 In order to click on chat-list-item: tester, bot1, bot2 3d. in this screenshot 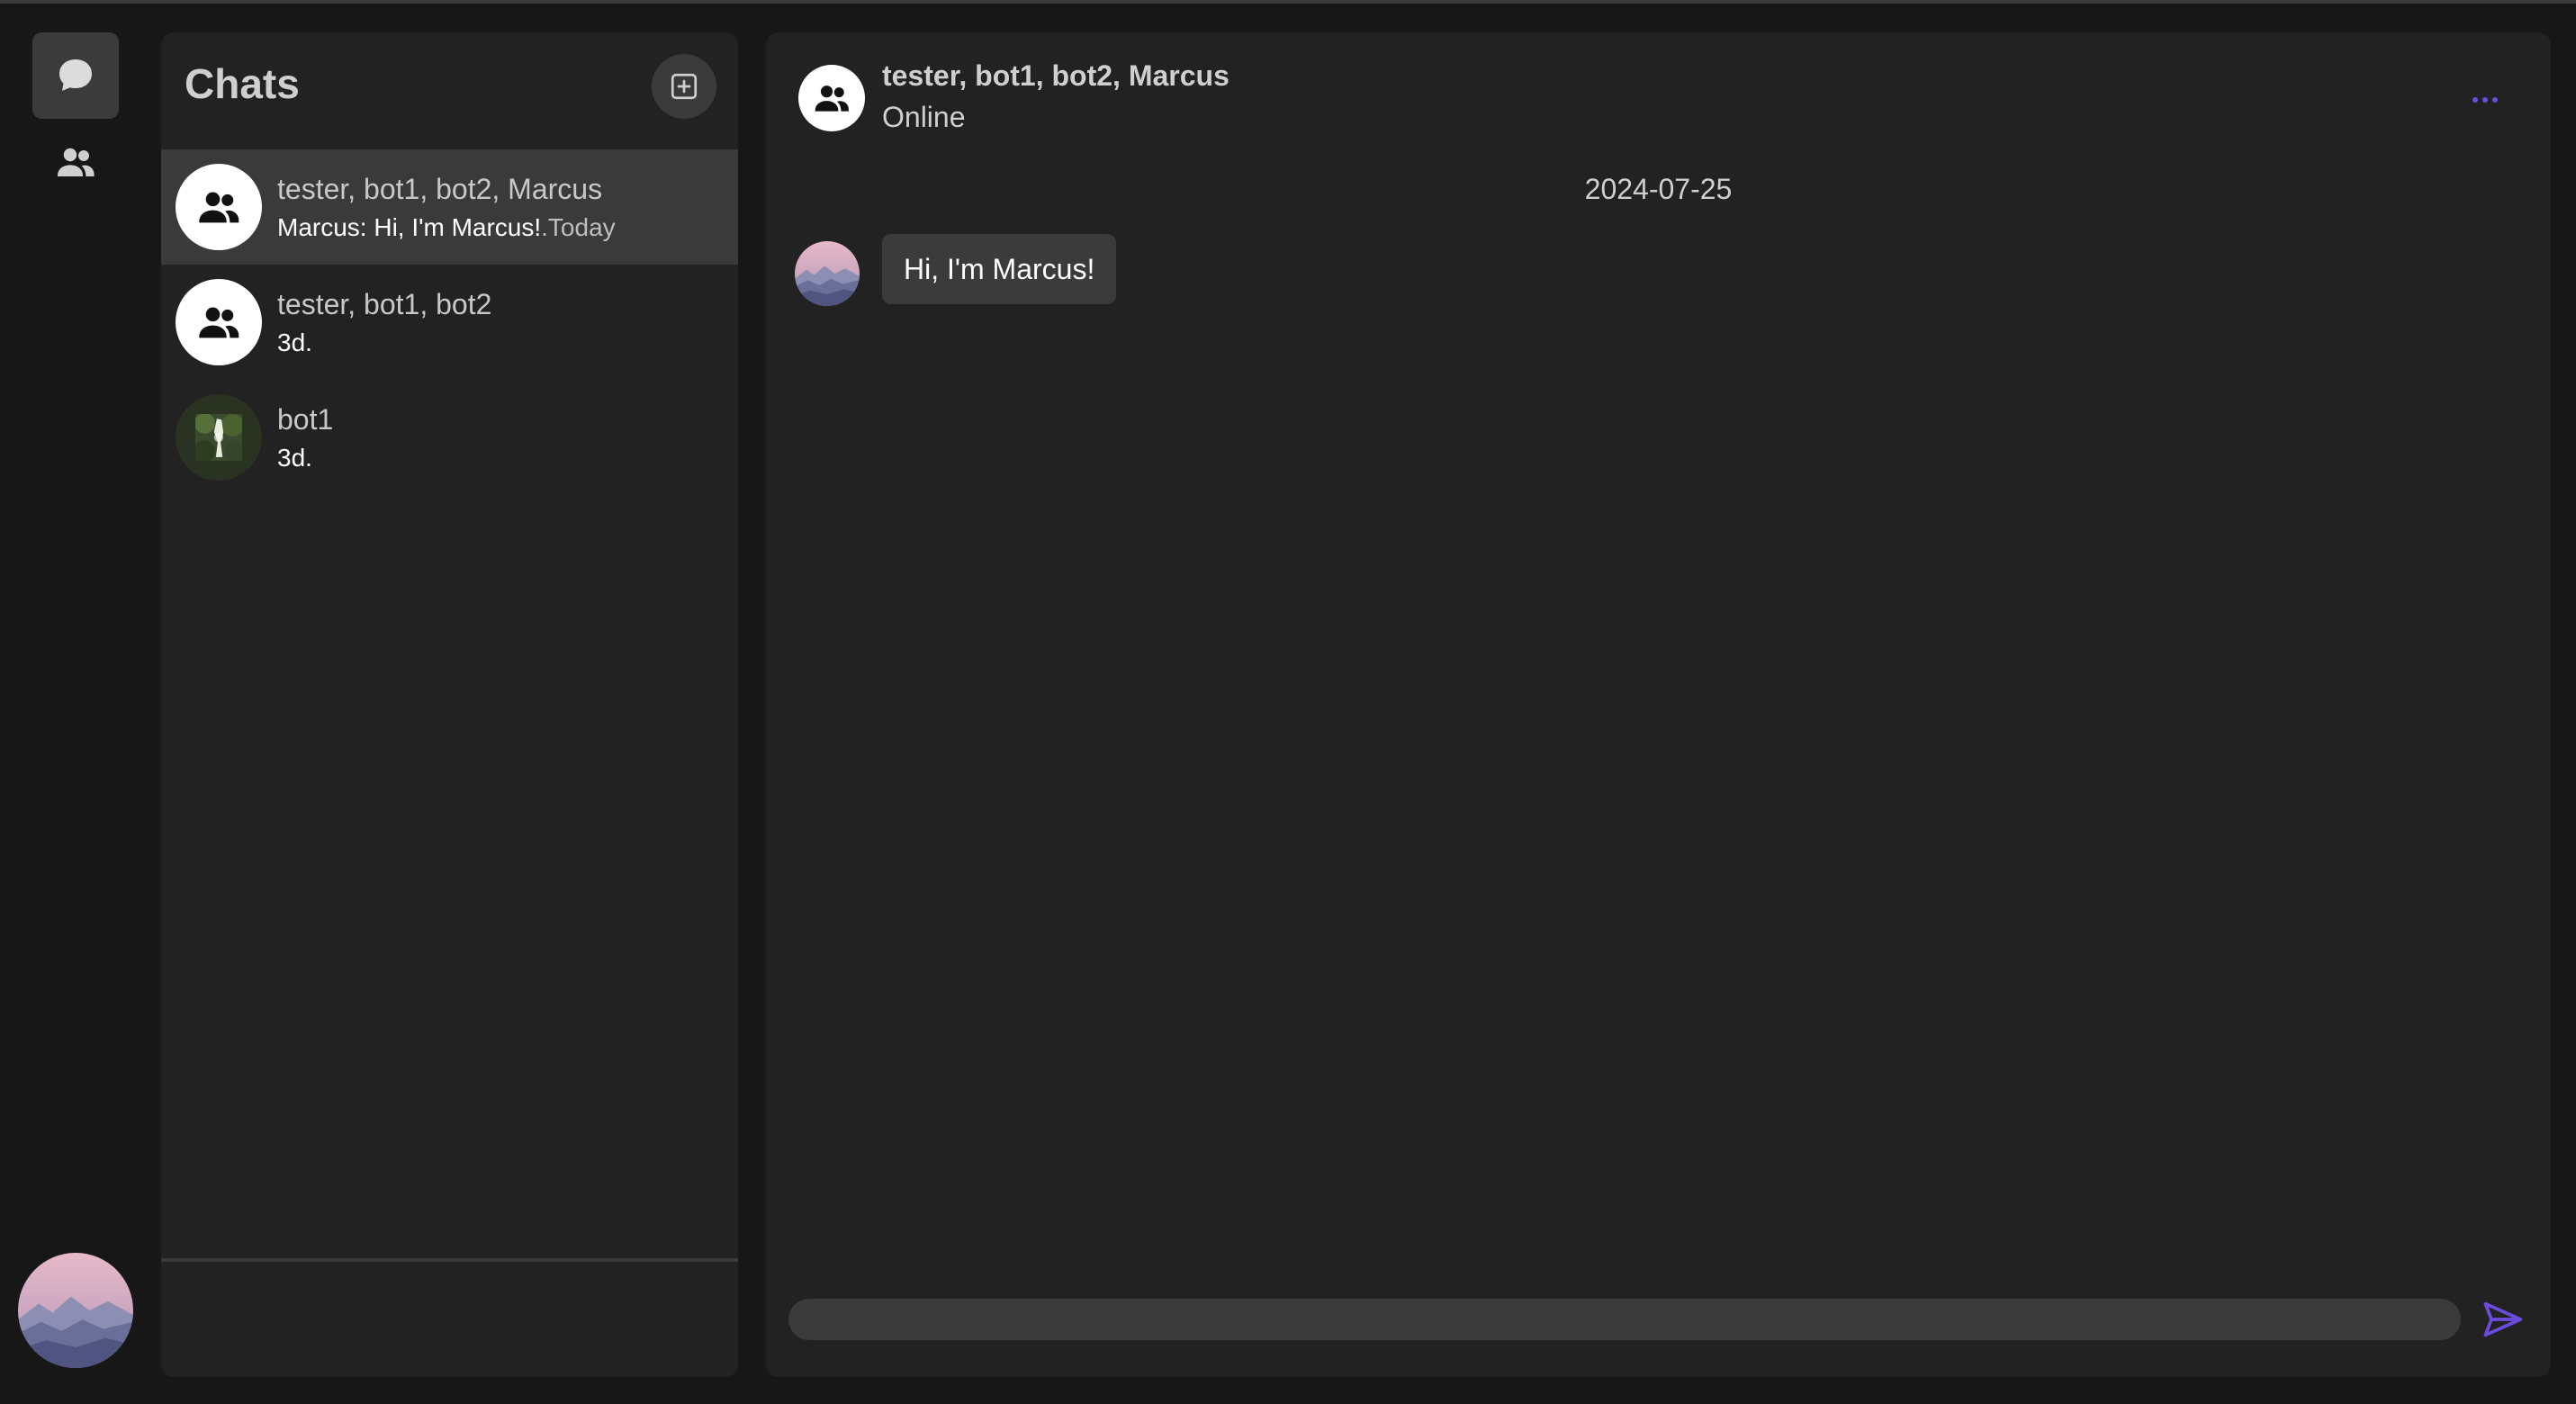, I will do `click(449, 323)`.